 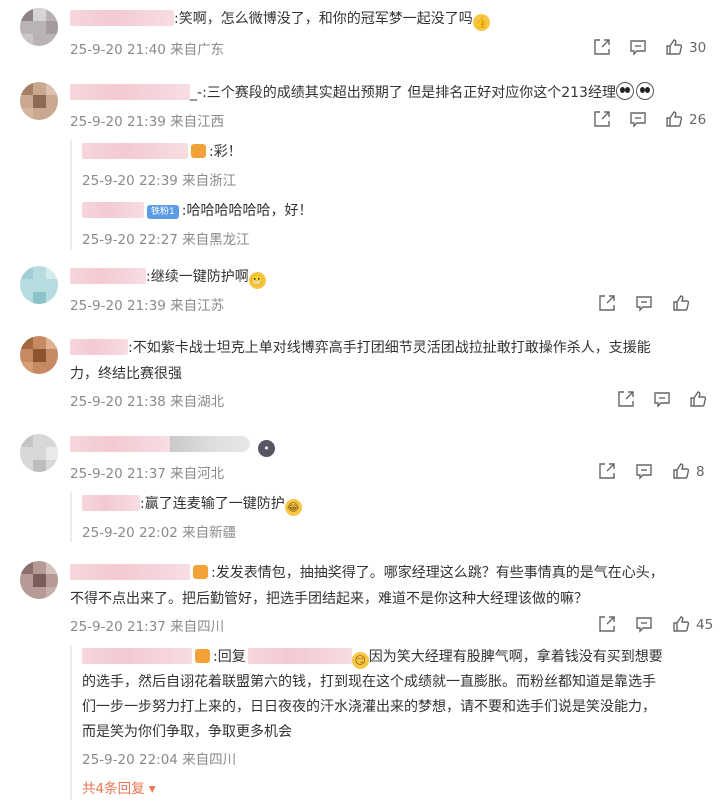 What do you see at coordinates (698, 120) in the screenshot?
I see `like-count: 26` at bounding box center [698, 120].